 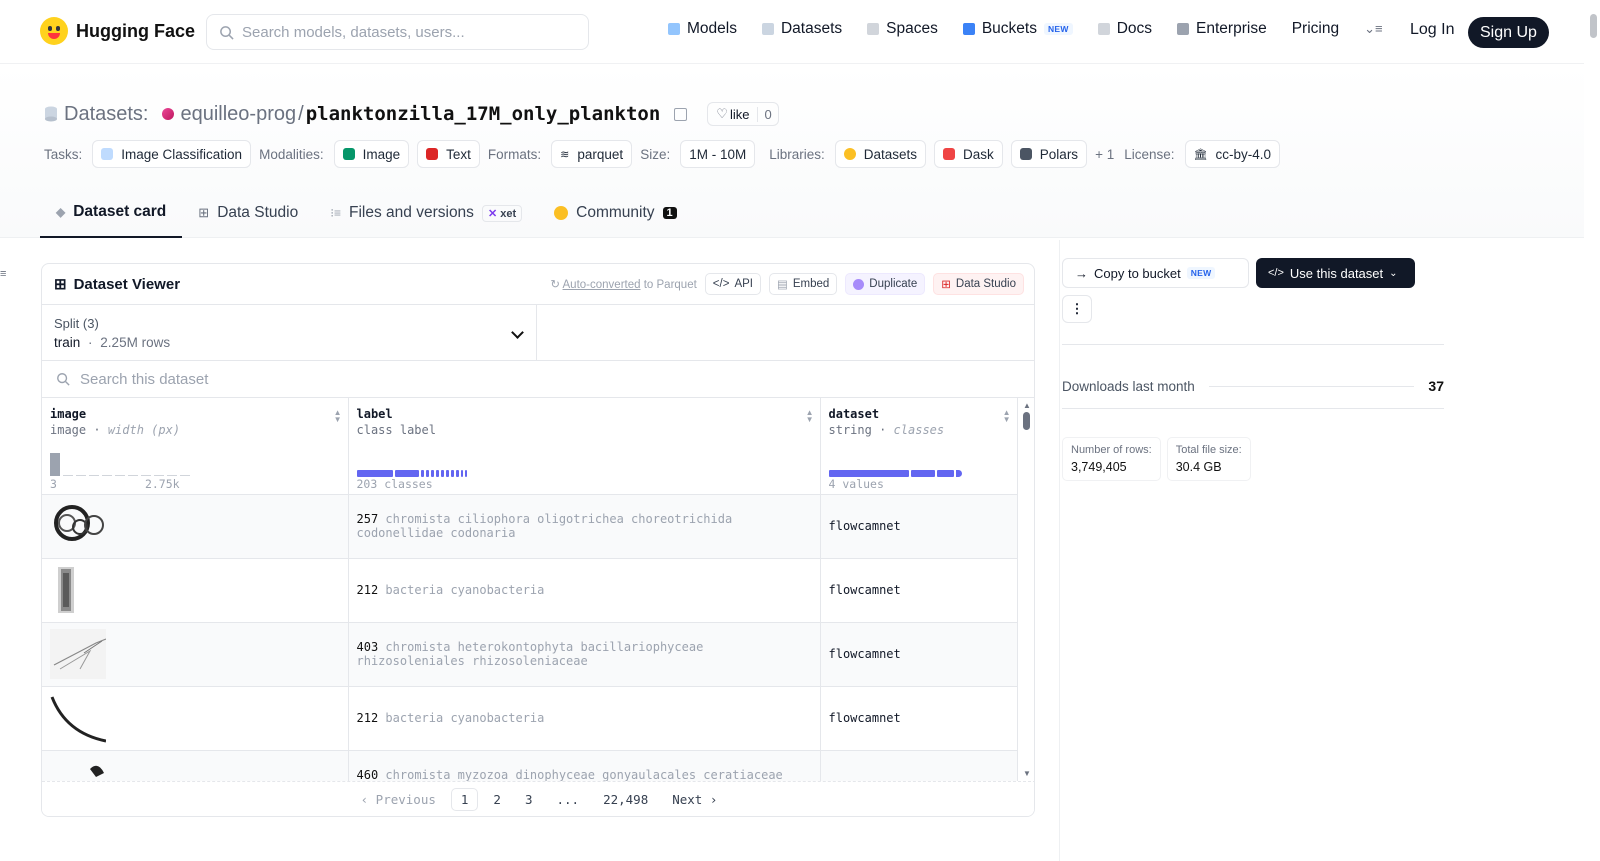 I want to click on global-search, so click(x=397, y=32).